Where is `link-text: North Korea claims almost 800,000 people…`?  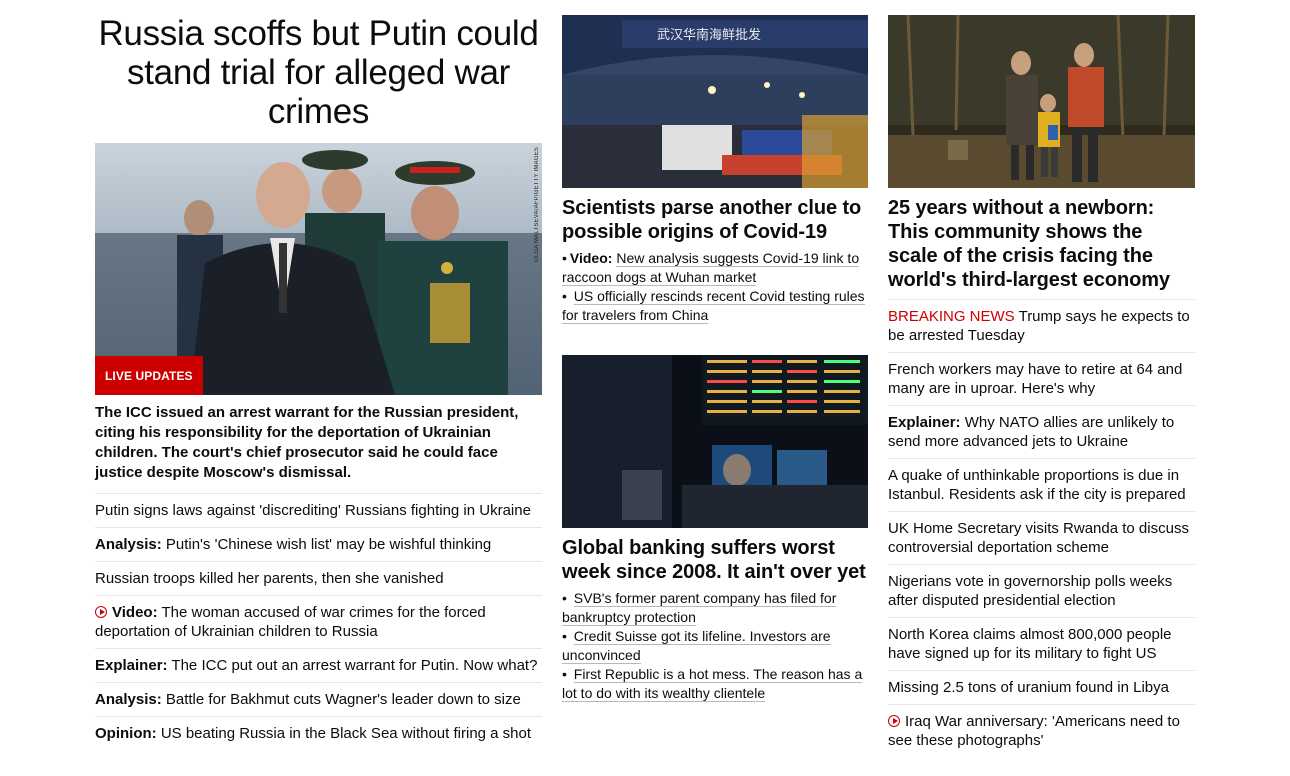
link-text: North Korea claims almost 800,000 people… is located at coordinates (1030, 644).